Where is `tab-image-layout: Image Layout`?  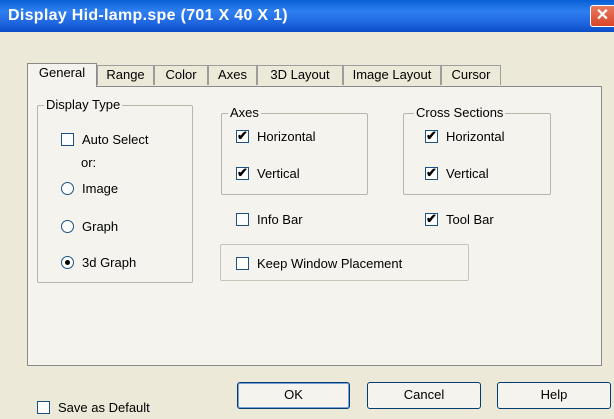 tab-image-layout: Image Layout is located at coordinates (392, 75).